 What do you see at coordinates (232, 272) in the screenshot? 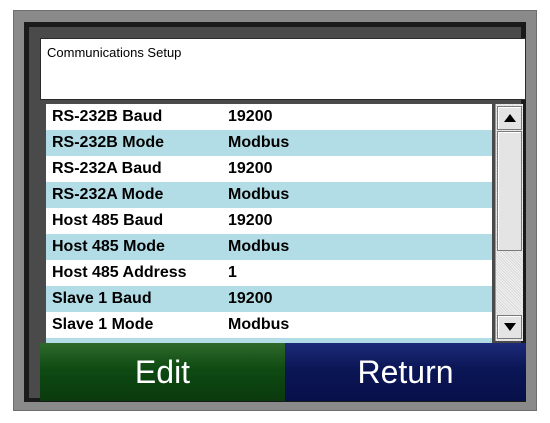
I see `setting-value: 1` at bounding box center [232, 272].